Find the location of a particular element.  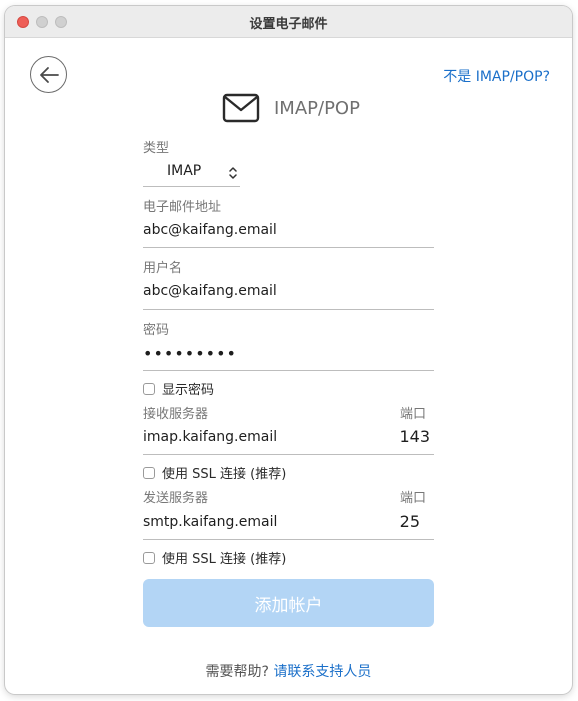

username-label: 用户名 is located at coordinates (163, 268).